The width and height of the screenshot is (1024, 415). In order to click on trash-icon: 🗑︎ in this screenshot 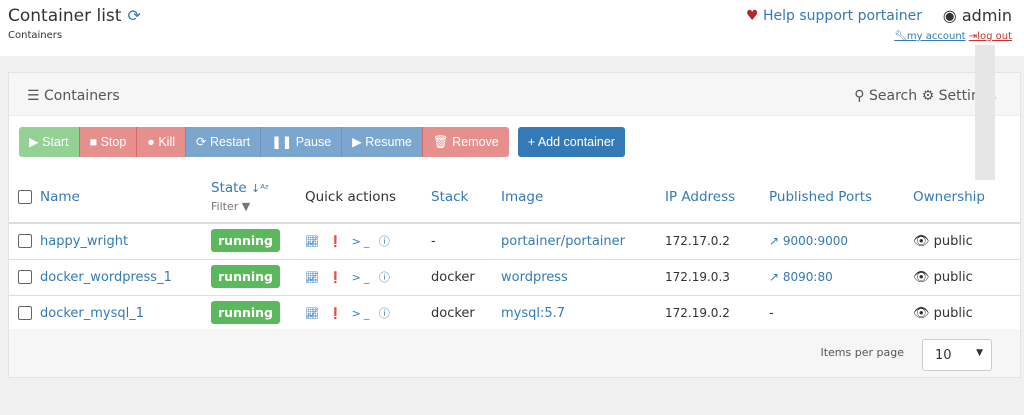, I will do `click(440, 142)`.